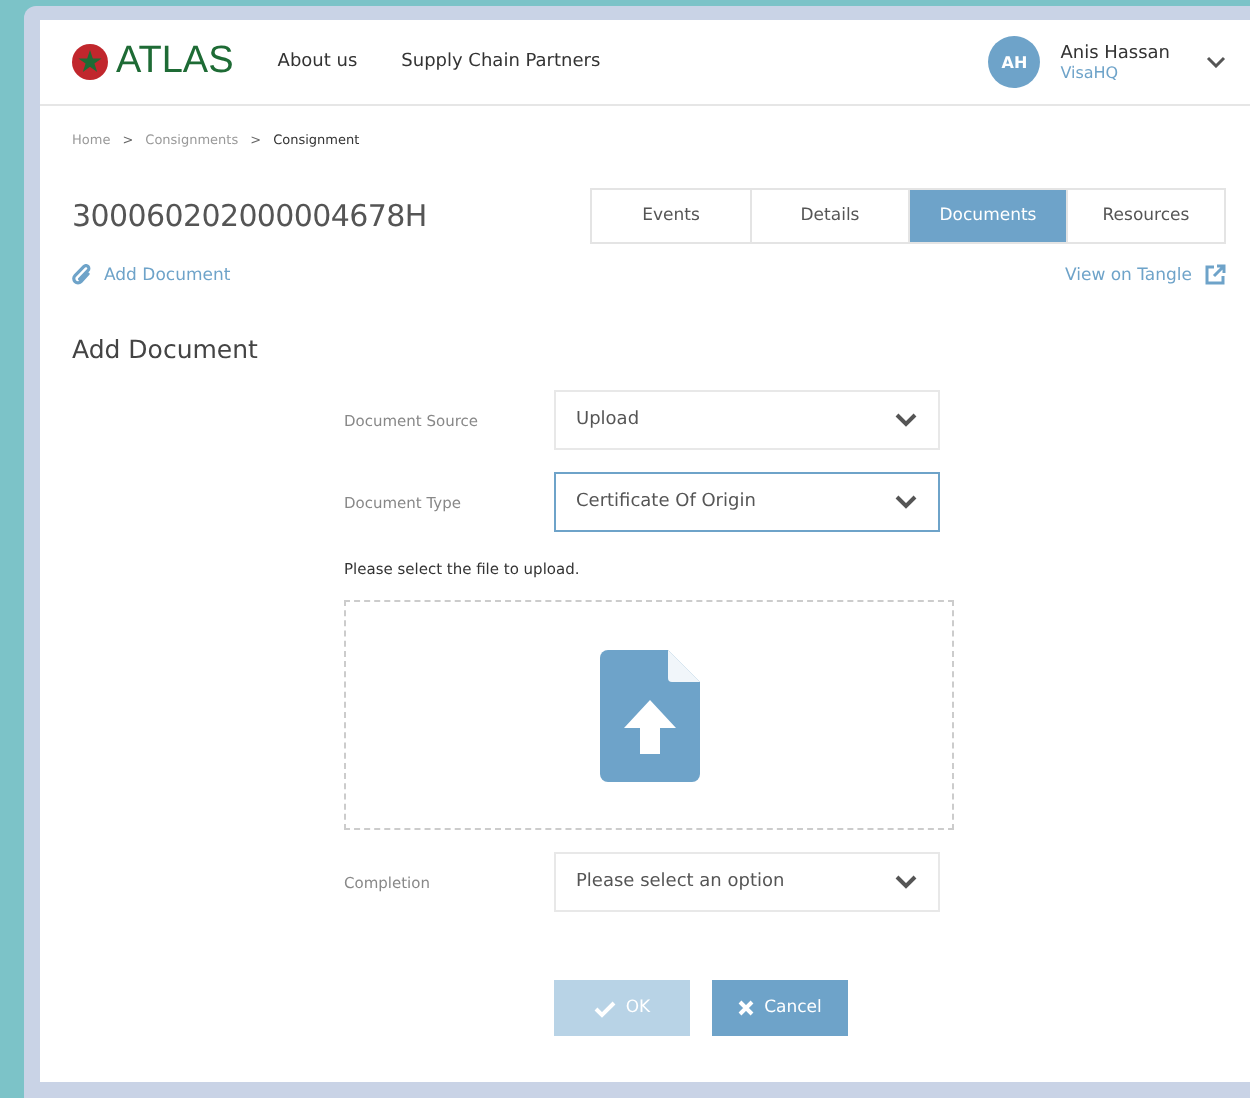 The image size is (1250, 1098). Describe the element at coordinates (747, 882) in the screenshot. I see `select-field: Please select an option` at that location.